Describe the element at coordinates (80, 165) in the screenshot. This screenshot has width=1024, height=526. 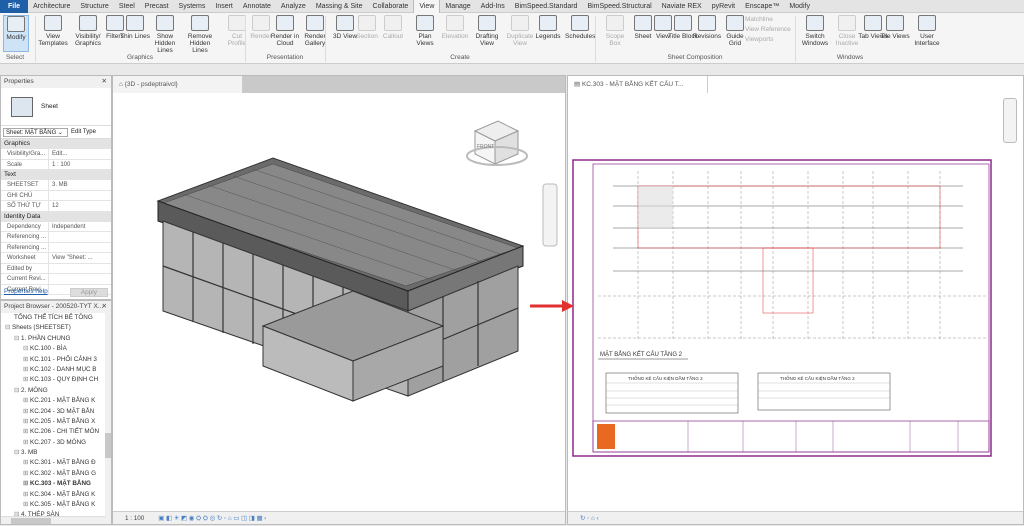
I see `property-value: 1 : 100` at that location.